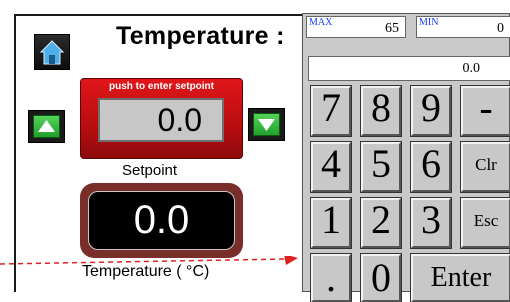  Describe the element at coordinates (485, 111) in the screenshot. I see `key-minus: -` at that location.